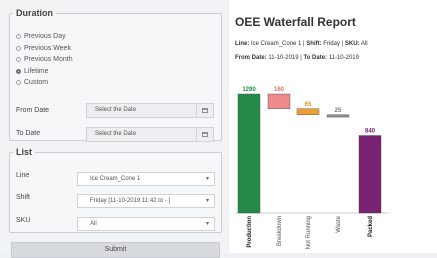  What do you see at coordinates (279, 90) in the screenshot?
I see `bar-value-label: 160` at bounding box center [279, 90].